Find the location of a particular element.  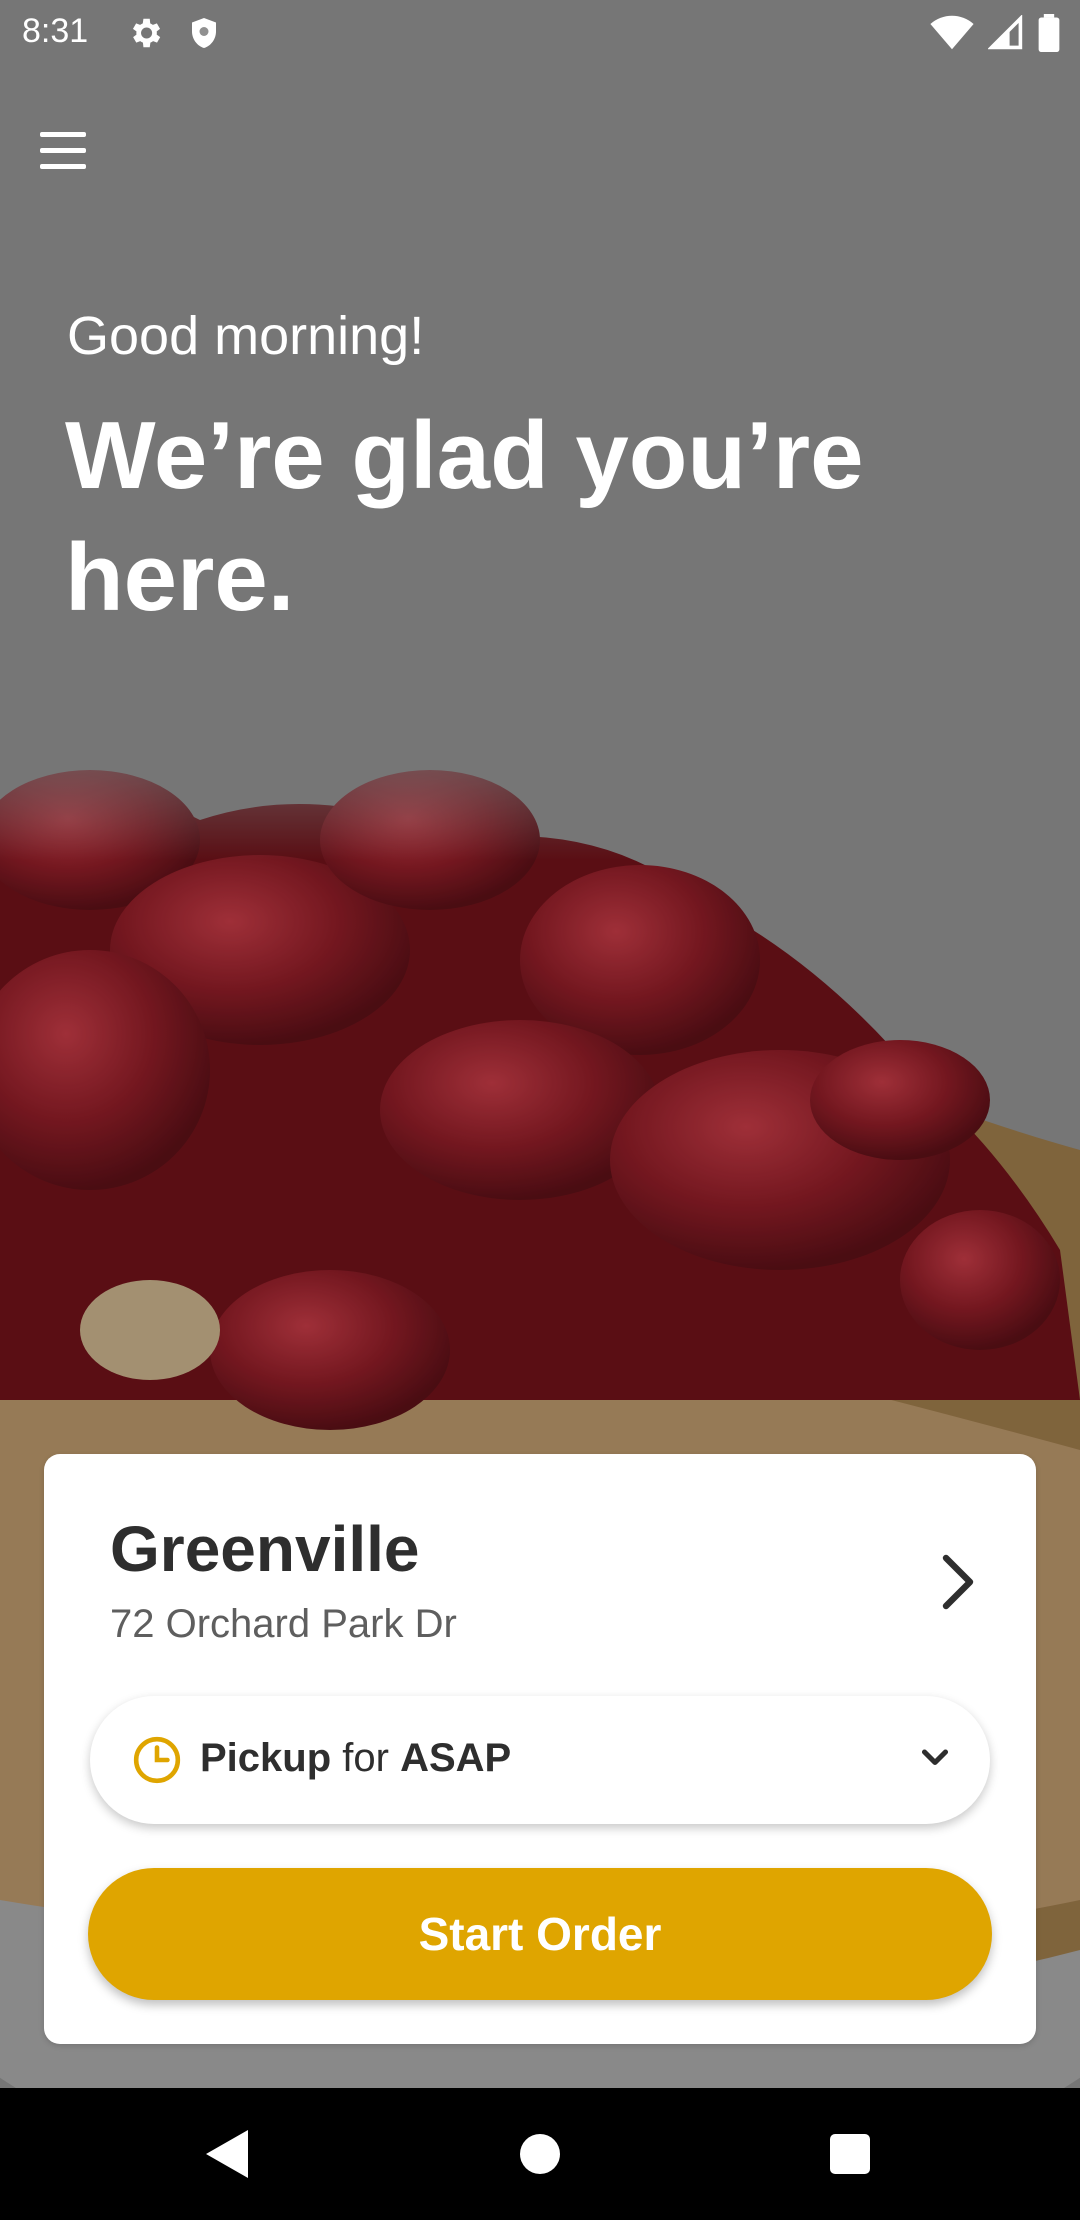

system-nav-bar is located at coordinates (540, 2154).